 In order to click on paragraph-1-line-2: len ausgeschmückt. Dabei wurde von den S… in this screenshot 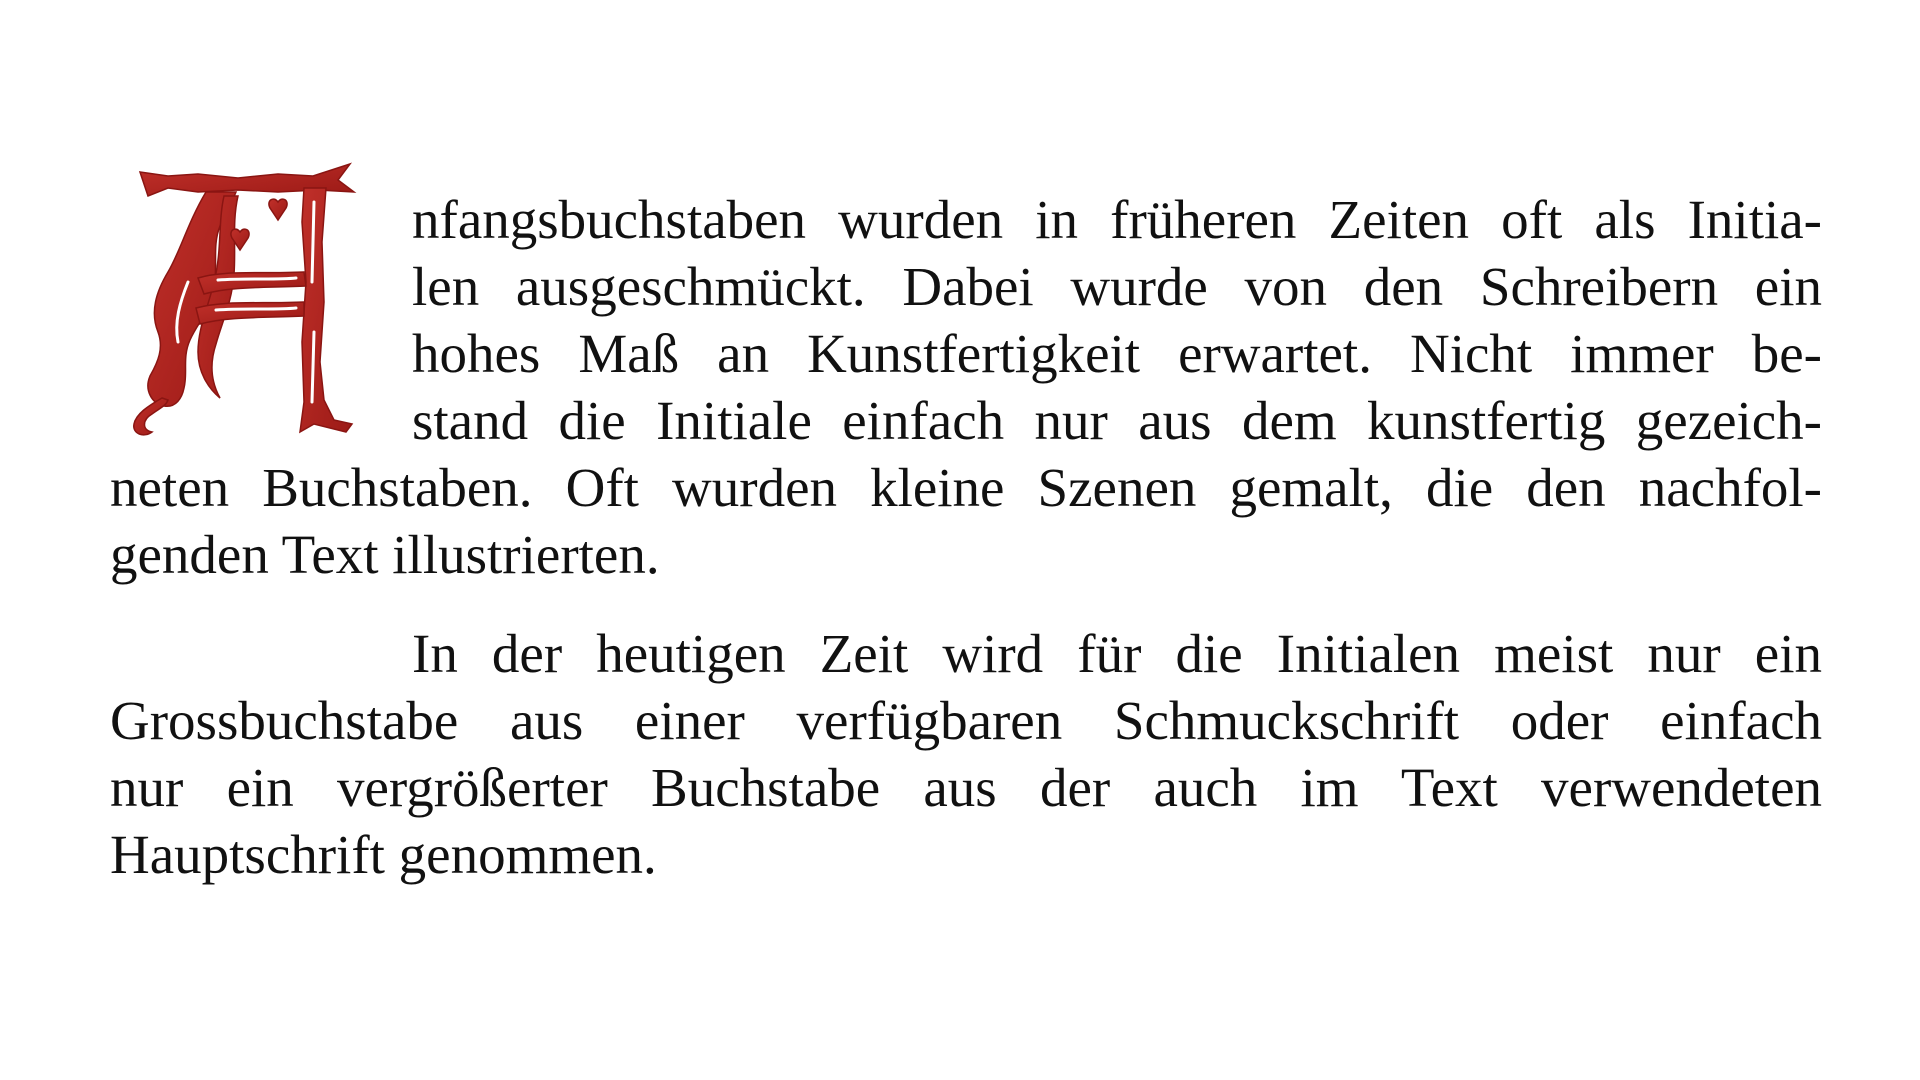, I will do `click(1117, 286)`.